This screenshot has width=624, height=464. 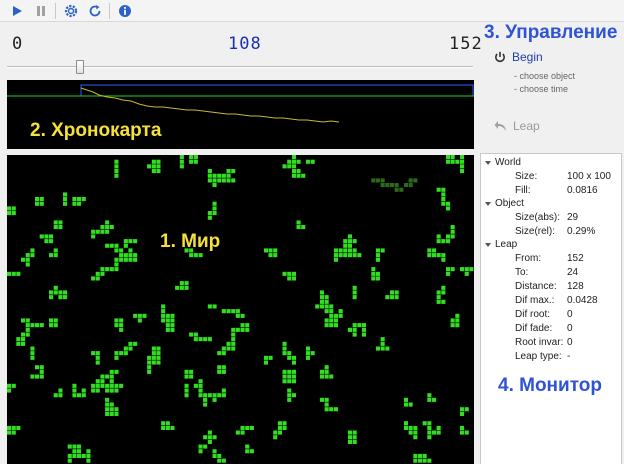 What do you see at coordinates (550, 385) in the screenshot?
I see `monitor-label: 4. Монитор` at bounding box center [550, 385].